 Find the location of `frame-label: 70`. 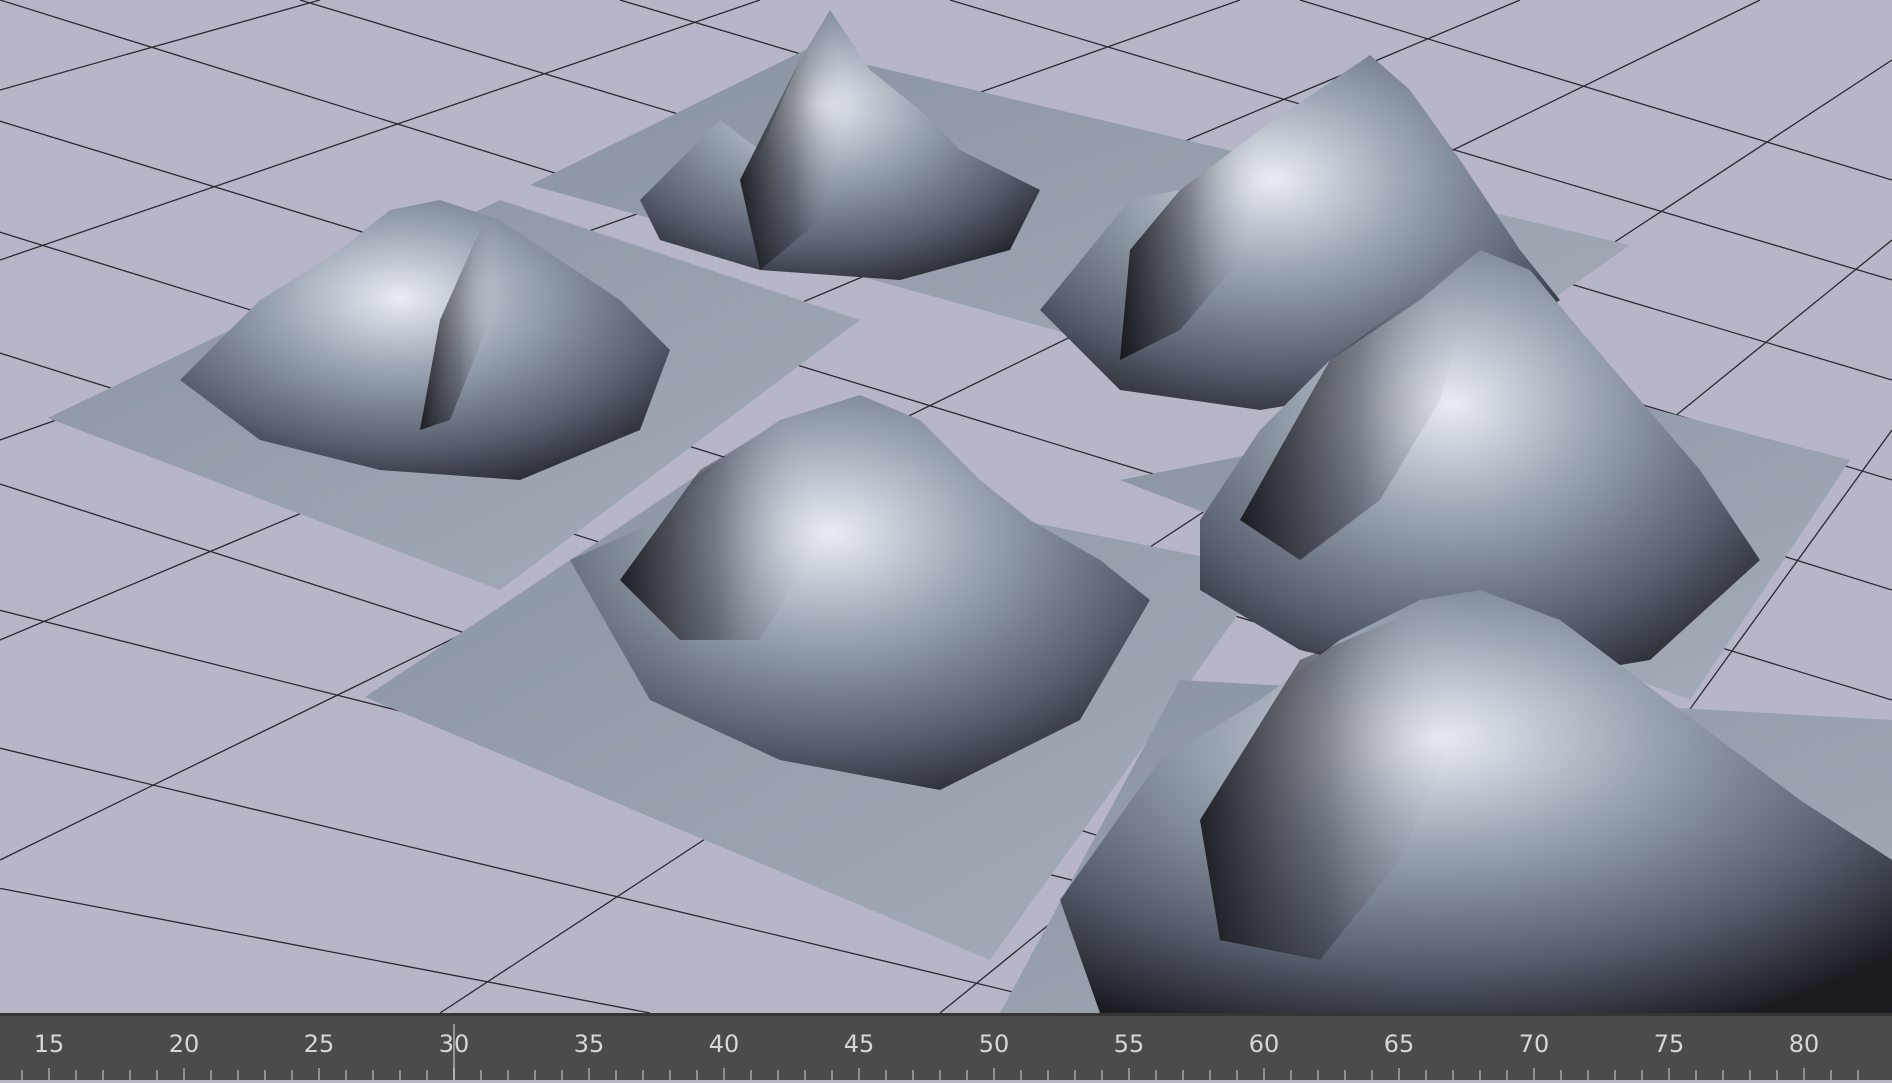

frame-label: 70 is located at coordinates (1534, 1044).